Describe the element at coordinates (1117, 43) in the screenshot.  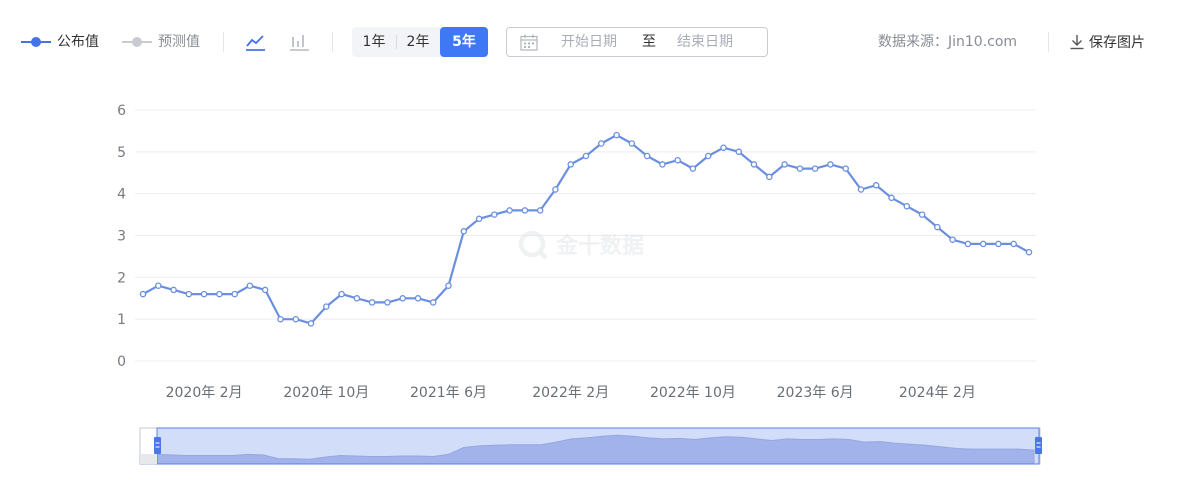
I see `save-image-label: 保存图片` at that location.